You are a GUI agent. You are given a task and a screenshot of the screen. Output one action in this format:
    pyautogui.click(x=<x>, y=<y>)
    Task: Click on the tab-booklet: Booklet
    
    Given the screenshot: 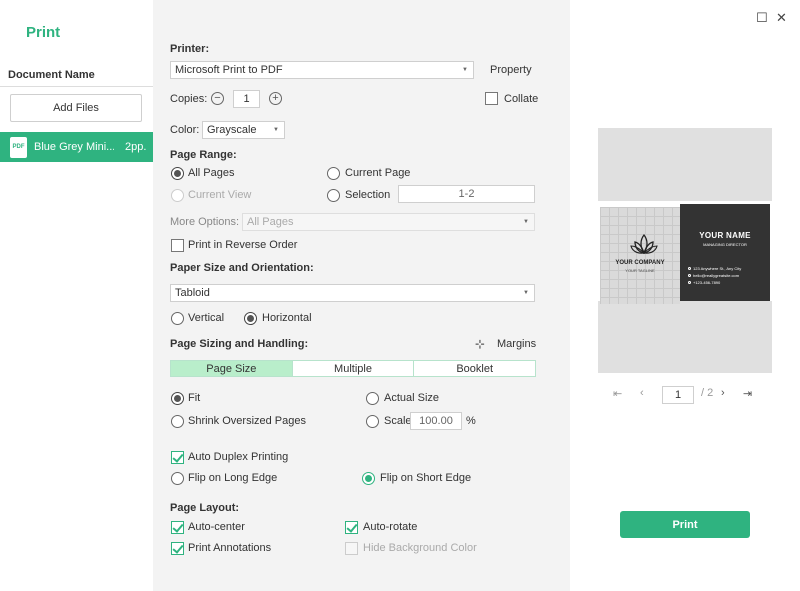 What is the action you would take?
    pyautogui.click(x=475, y=368)
    